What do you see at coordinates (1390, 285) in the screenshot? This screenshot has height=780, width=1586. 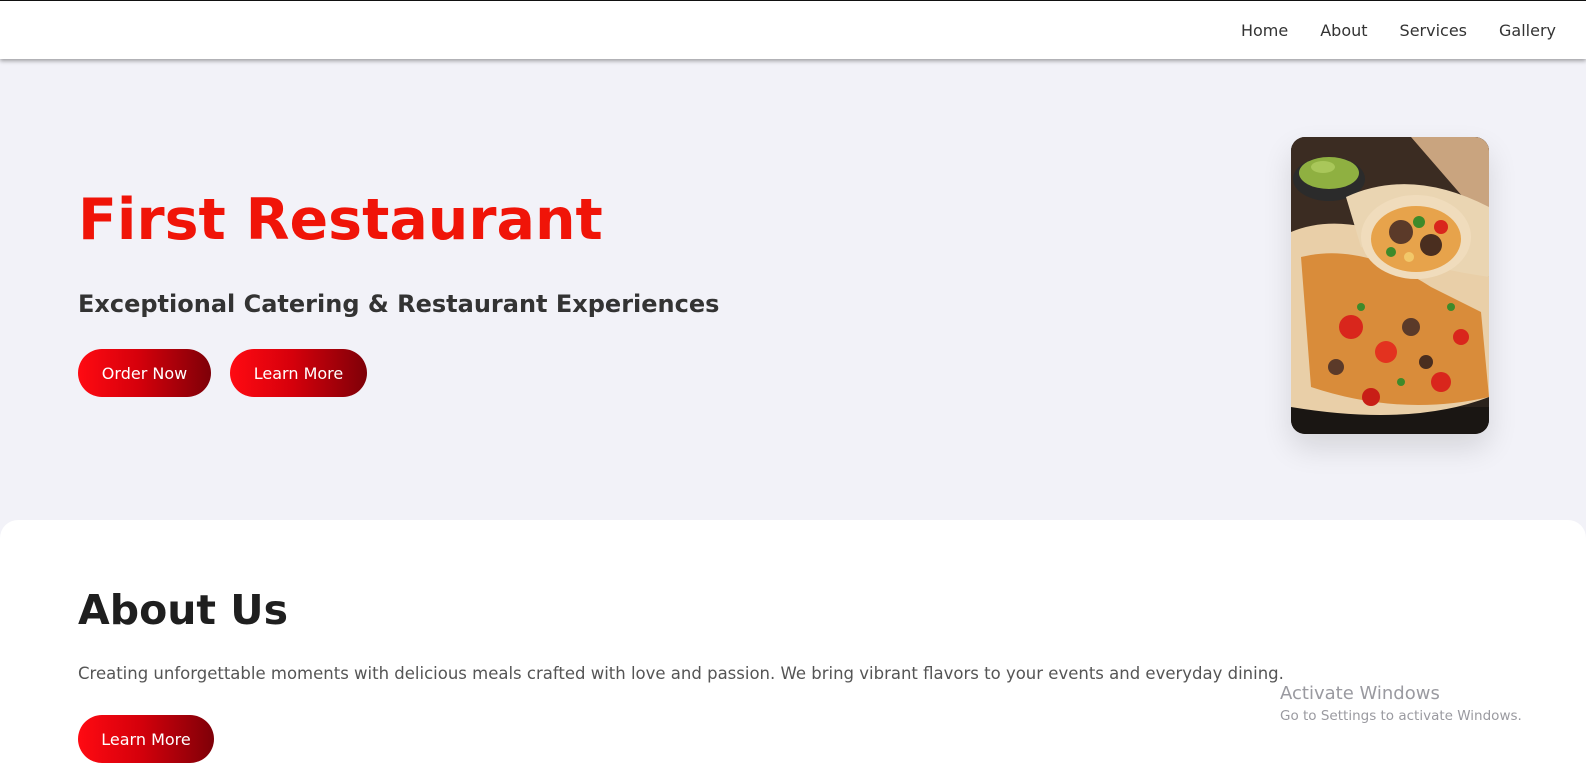 I see `burrito-food-image` at bounding box center [1390, 285].